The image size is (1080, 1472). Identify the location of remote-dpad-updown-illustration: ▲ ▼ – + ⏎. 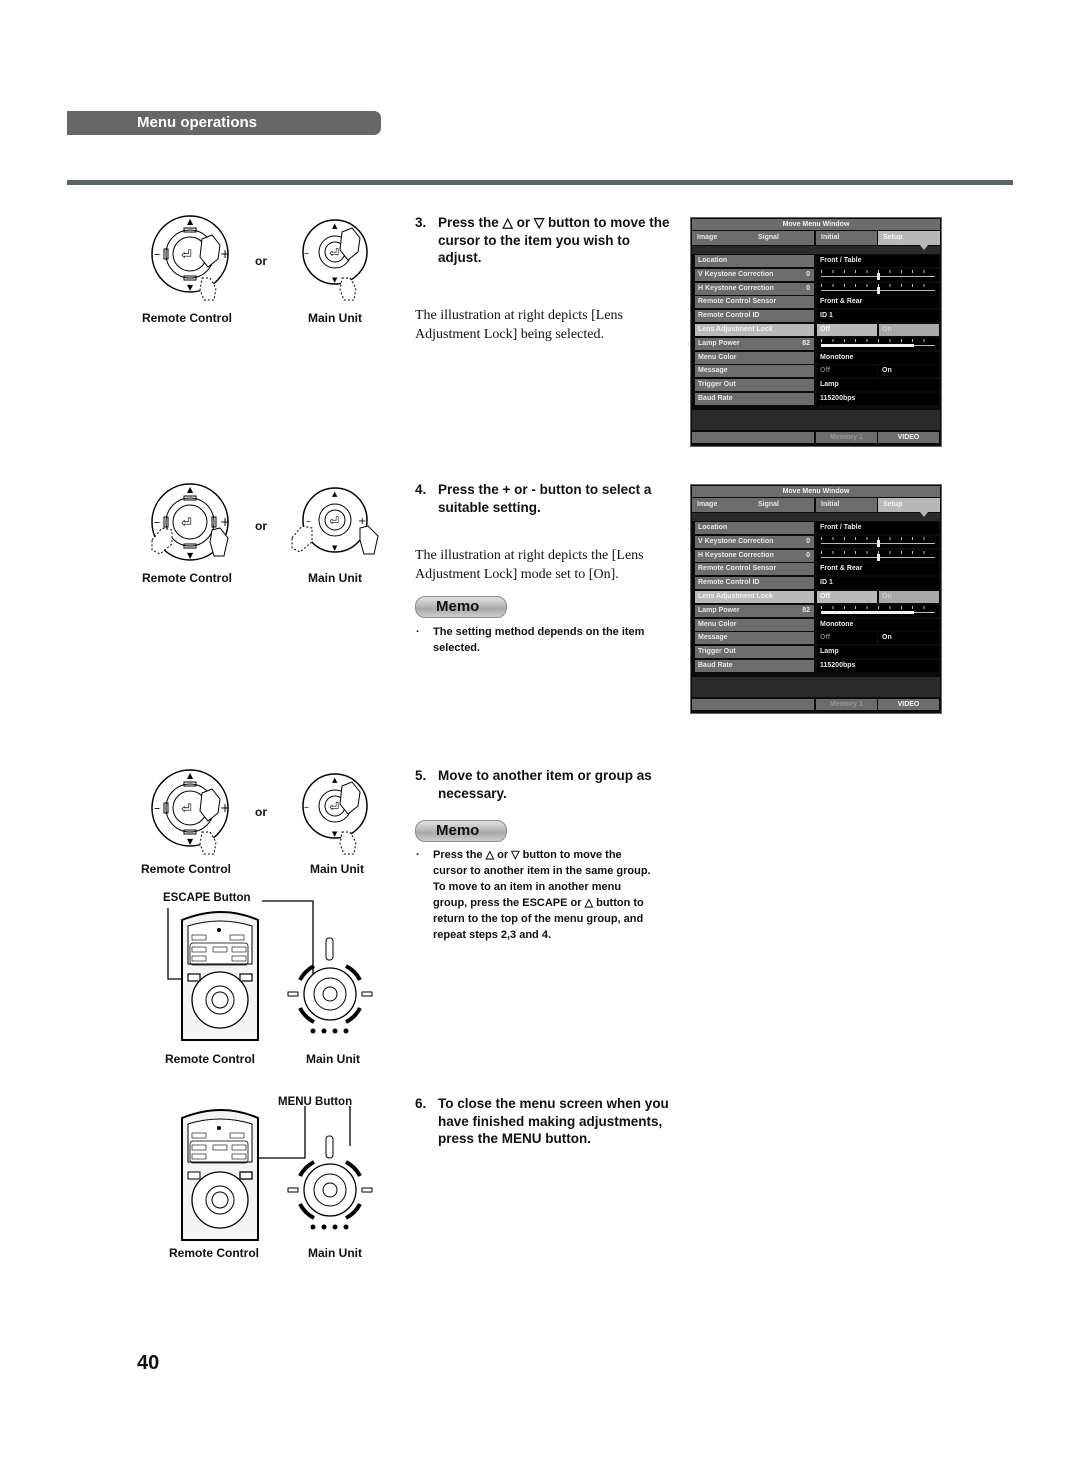
(205, 813).